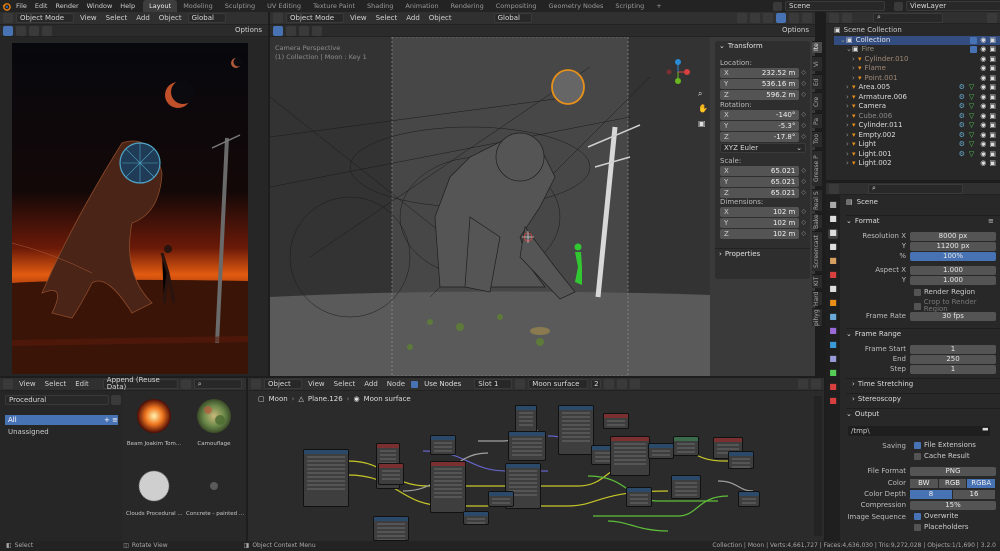 Image resolution: width=1000 pixels, height=551 pixels. What do you see at coordinates (760, 212) in the screenshot?
I see `dimensions-x-field: X 102 m` at bounding box center [760, 212].